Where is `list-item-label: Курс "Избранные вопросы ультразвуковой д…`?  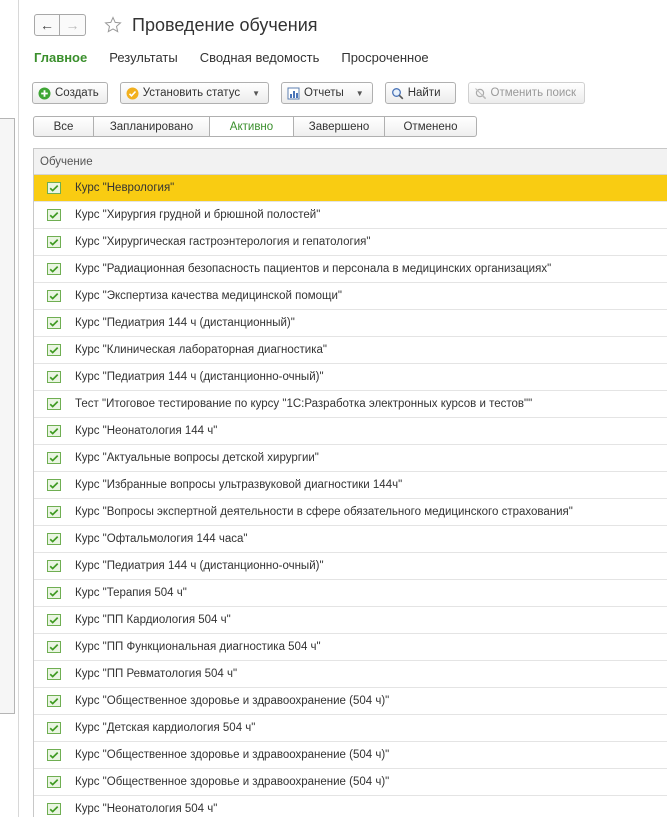 list-item-label: Курс "Избранные вопросы ультразвуковой д… is located at coordinates (239, 485).